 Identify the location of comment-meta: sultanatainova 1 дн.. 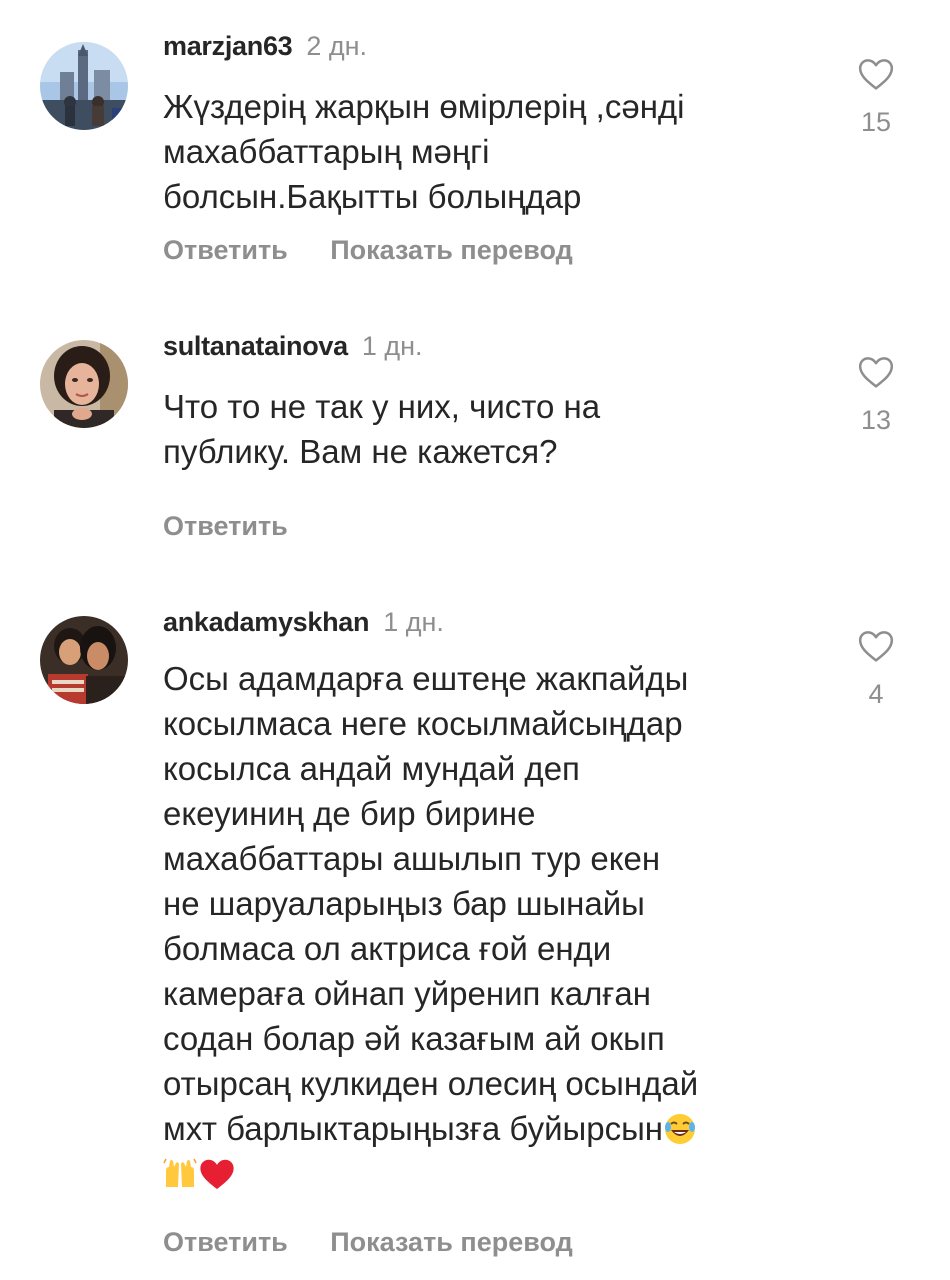
(293, 346).